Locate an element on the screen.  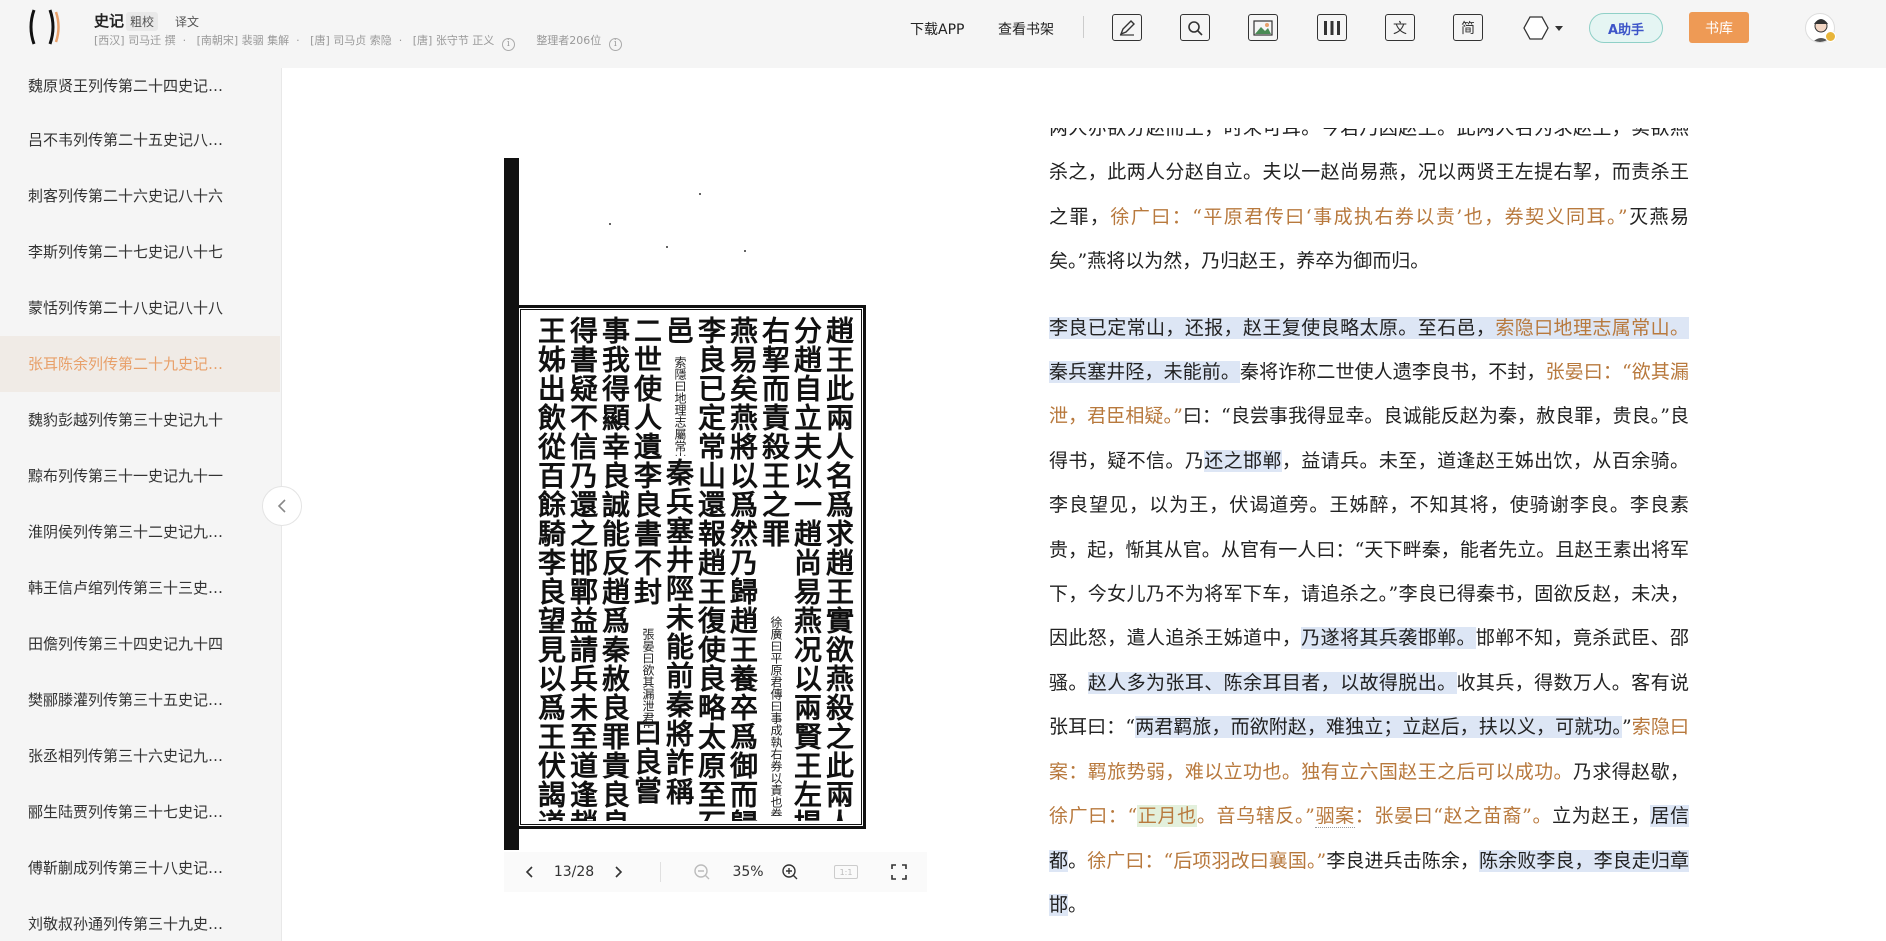
annotation-highlight: 正月也 is located at coordinates (1167, 816).